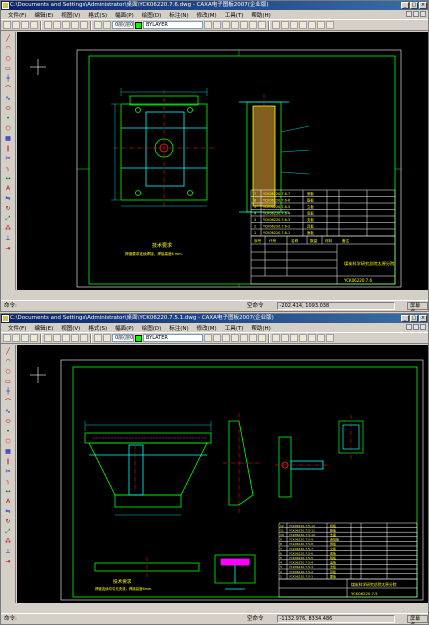 The height and width of the screenshot is (625, 429). What do you see at coordinates (107, 25) in the screenshot?
I see `bulb-icon` at bounding box center [107, 25].